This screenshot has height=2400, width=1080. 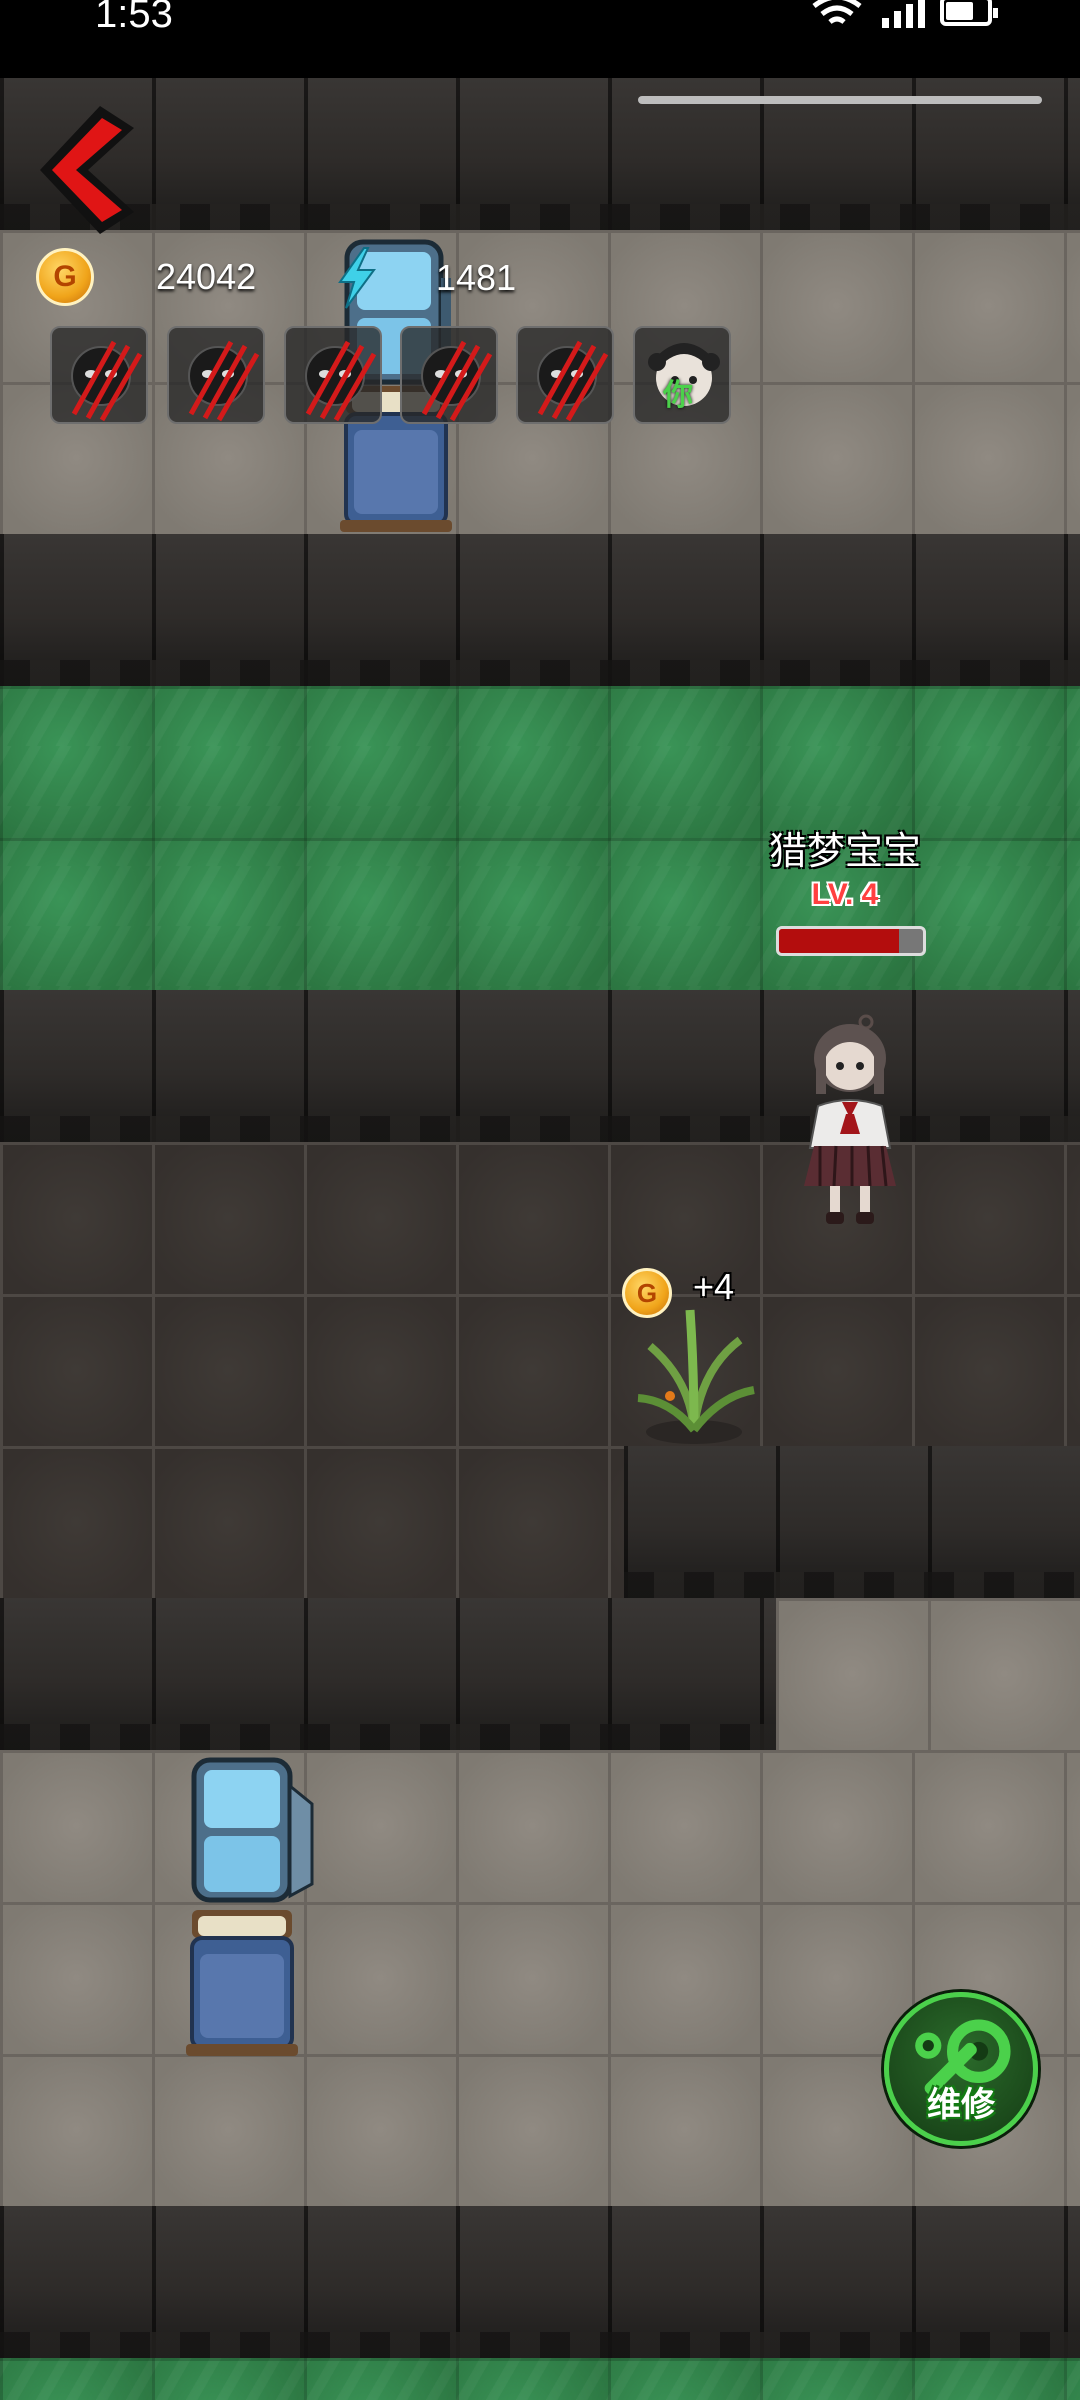 What do you see at coordinates (682, 375) in the screenshot?
I see `player-slot: 你` at bounding box center [682, 375].